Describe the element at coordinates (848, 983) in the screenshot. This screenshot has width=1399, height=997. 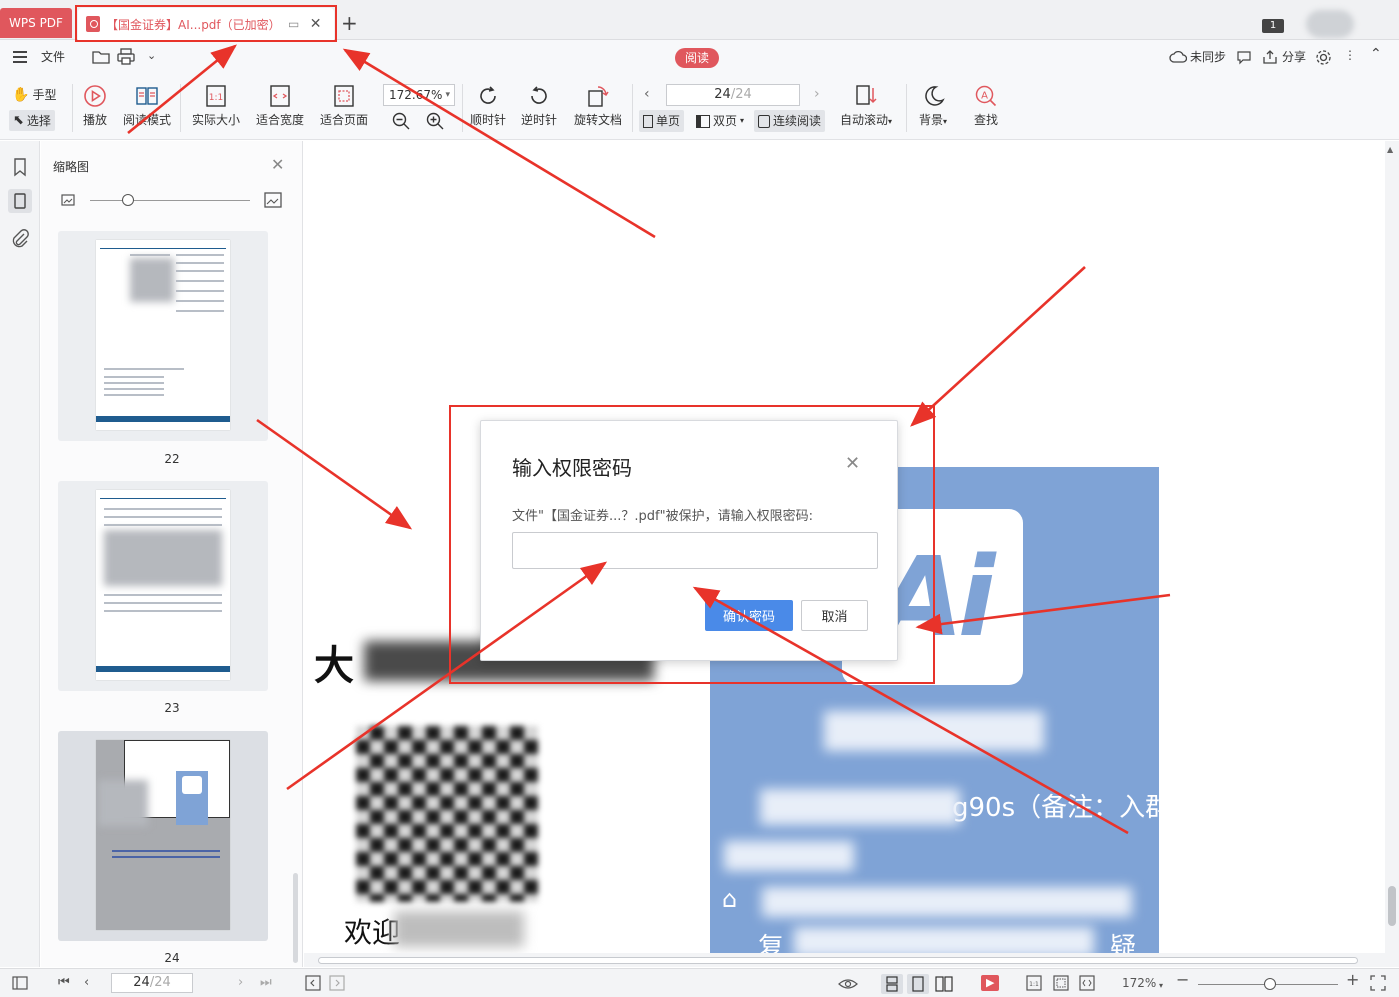
I see `eye-protection-icon` at that location.